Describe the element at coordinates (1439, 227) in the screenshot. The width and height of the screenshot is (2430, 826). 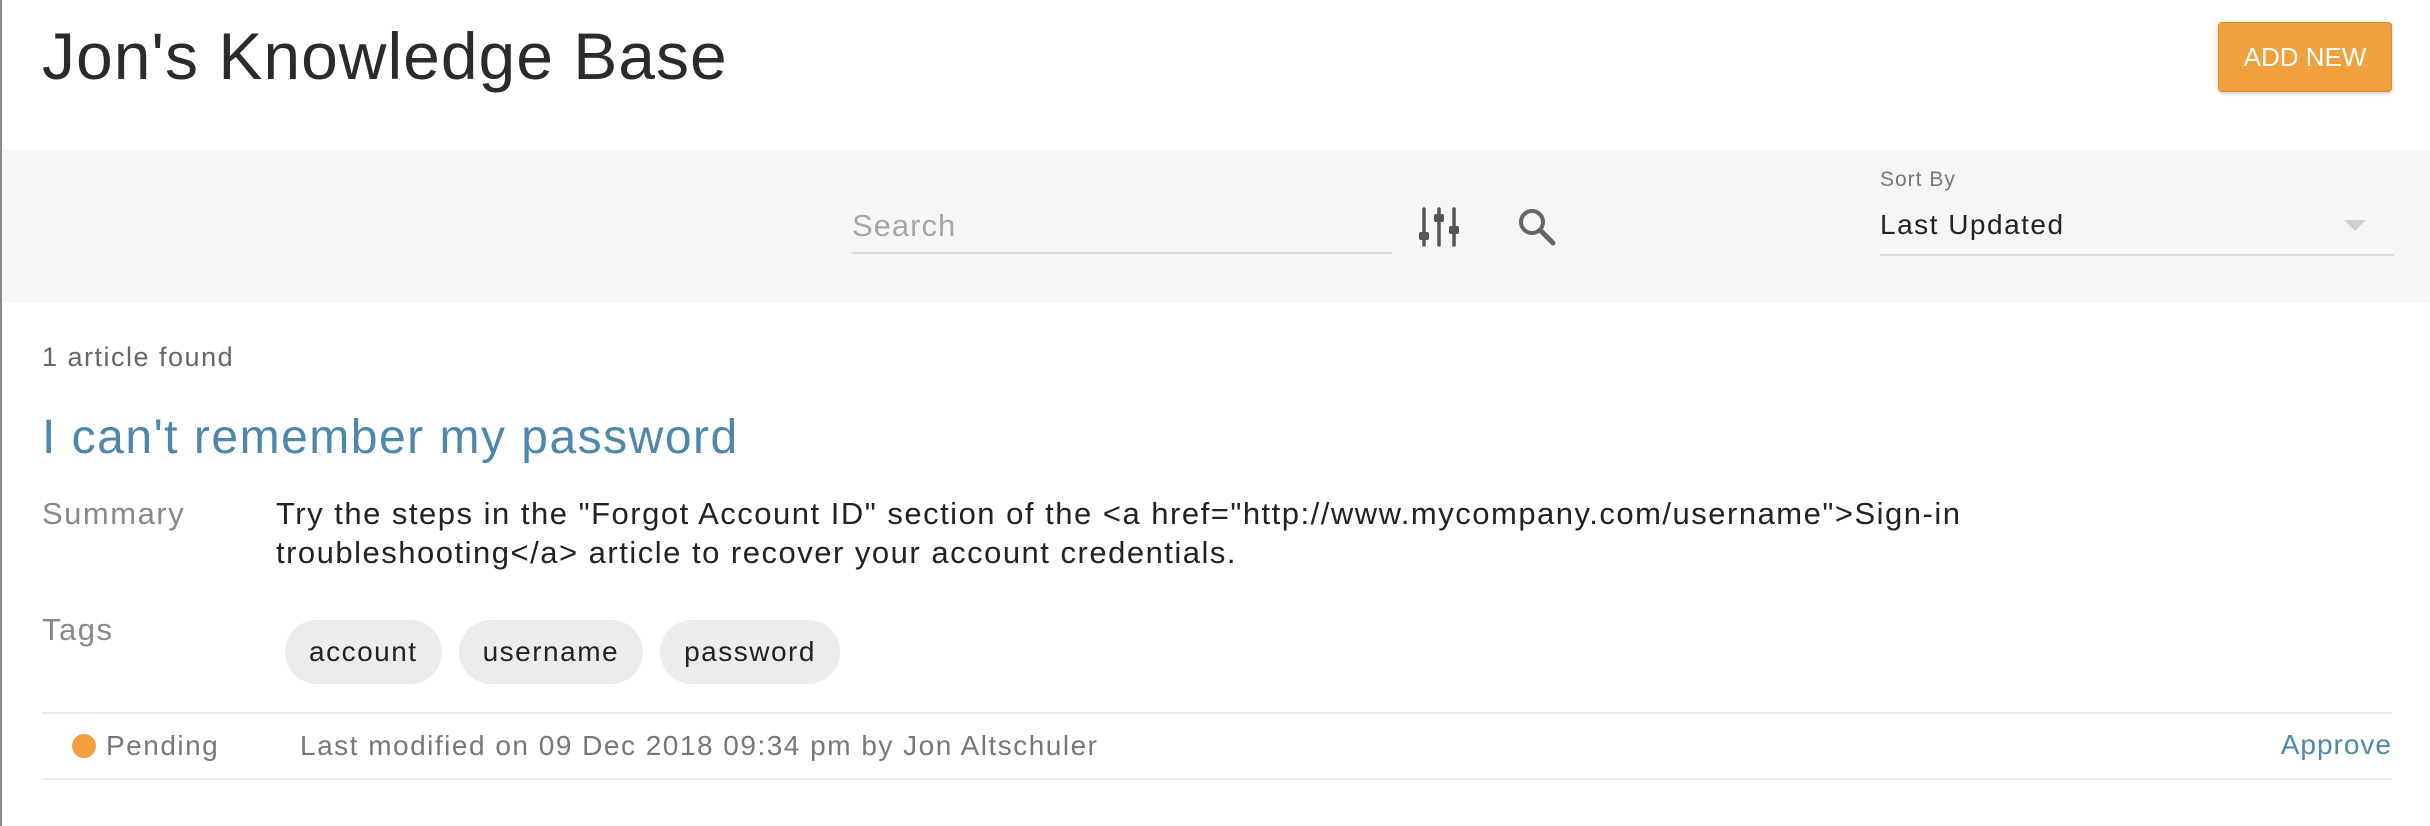
I see `sliders-icon` at that location.